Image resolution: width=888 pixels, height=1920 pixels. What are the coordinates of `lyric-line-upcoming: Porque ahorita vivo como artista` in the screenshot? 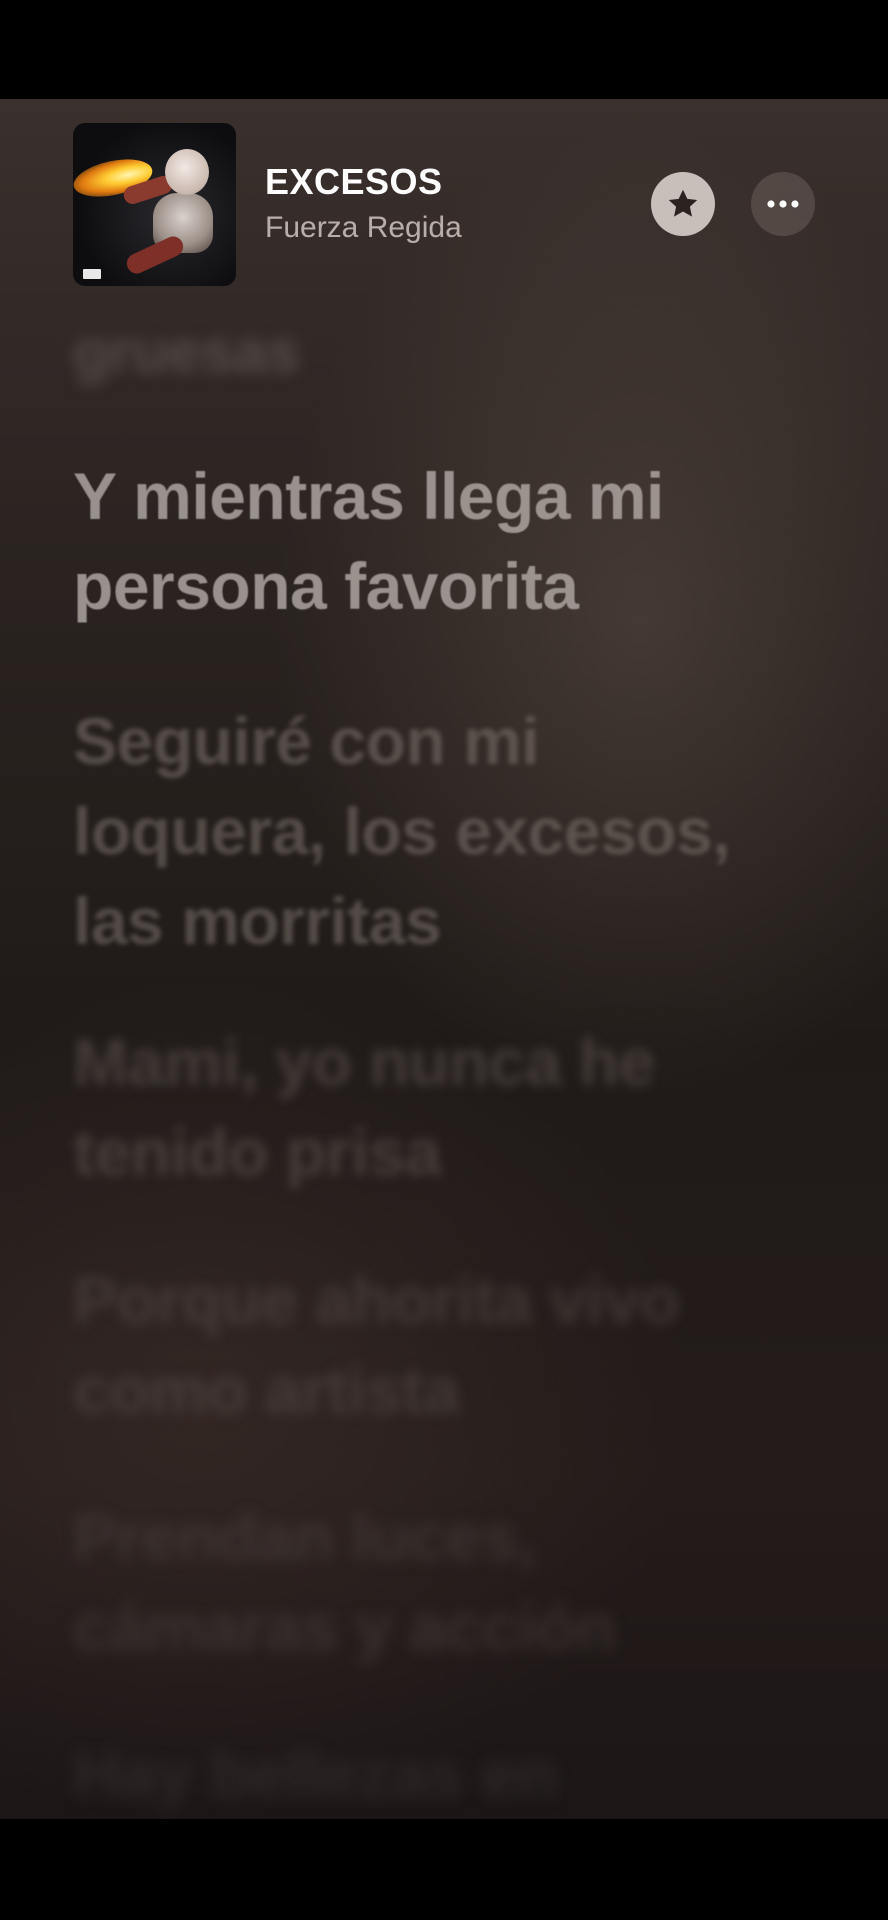 It's located at (453, 1345).